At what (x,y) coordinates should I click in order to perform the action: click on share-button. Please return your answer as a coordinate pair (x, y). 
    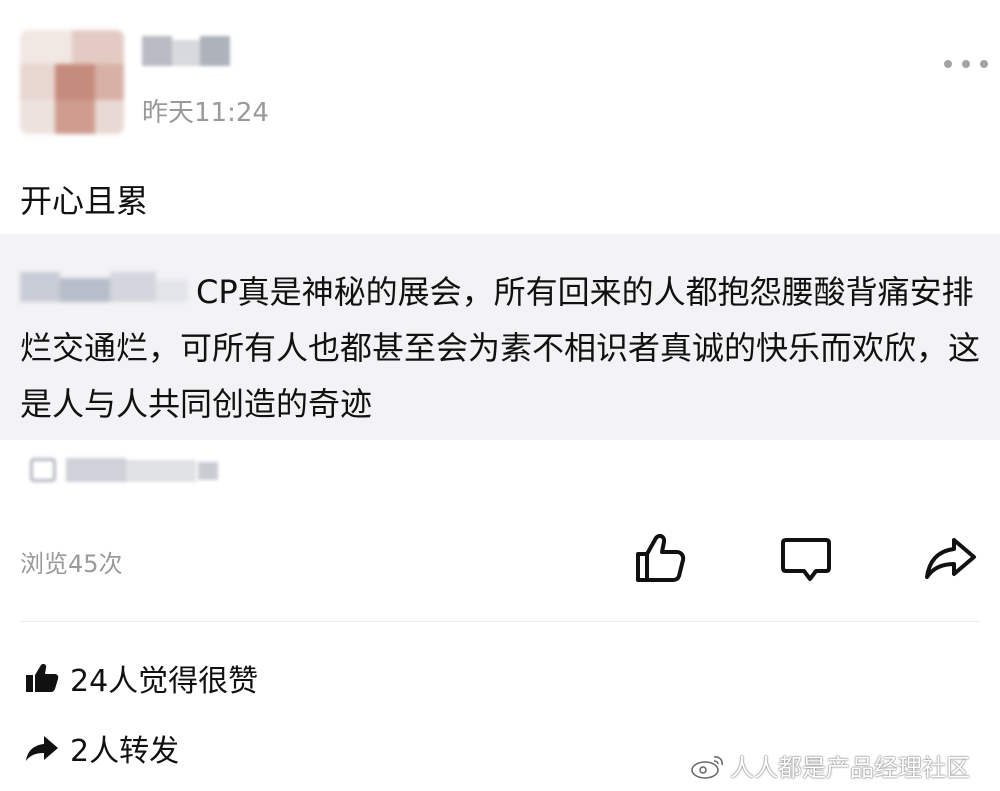
    Looking at the image, I should click on (950, 558).